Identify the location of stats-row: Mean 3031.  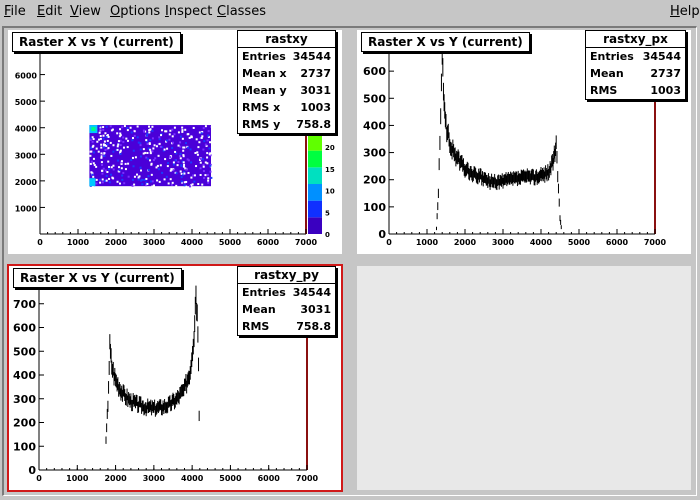
(286, 309).